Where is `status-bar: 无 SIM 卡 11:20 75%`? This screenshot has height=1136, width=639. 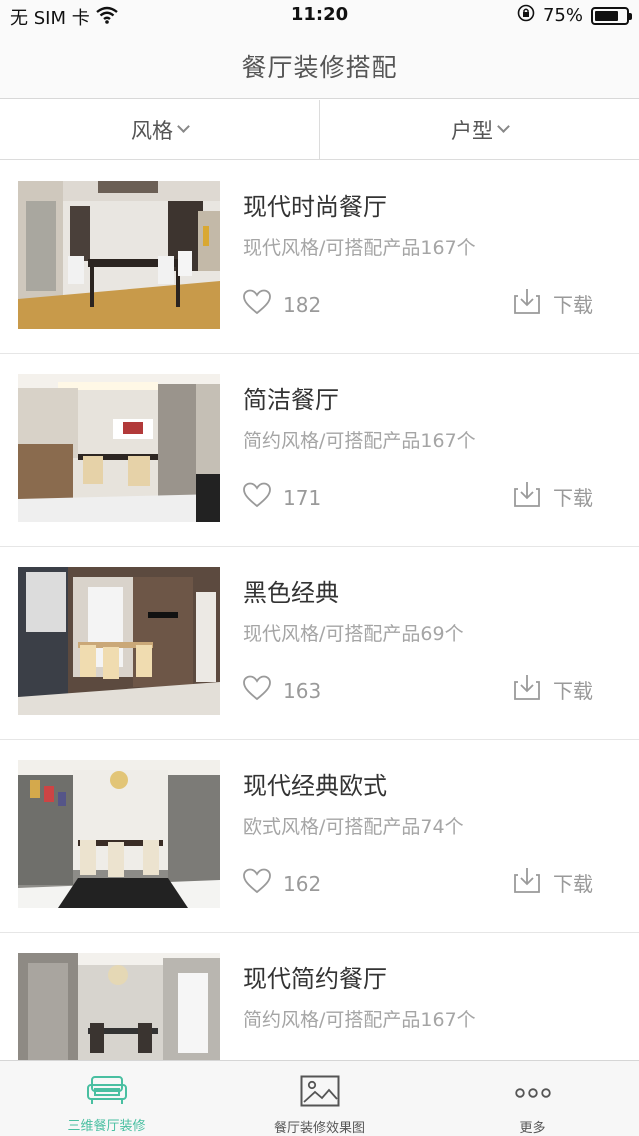
status-bar: 无 SIM 卡 11:20 75% is located at coordinates (319, 17).